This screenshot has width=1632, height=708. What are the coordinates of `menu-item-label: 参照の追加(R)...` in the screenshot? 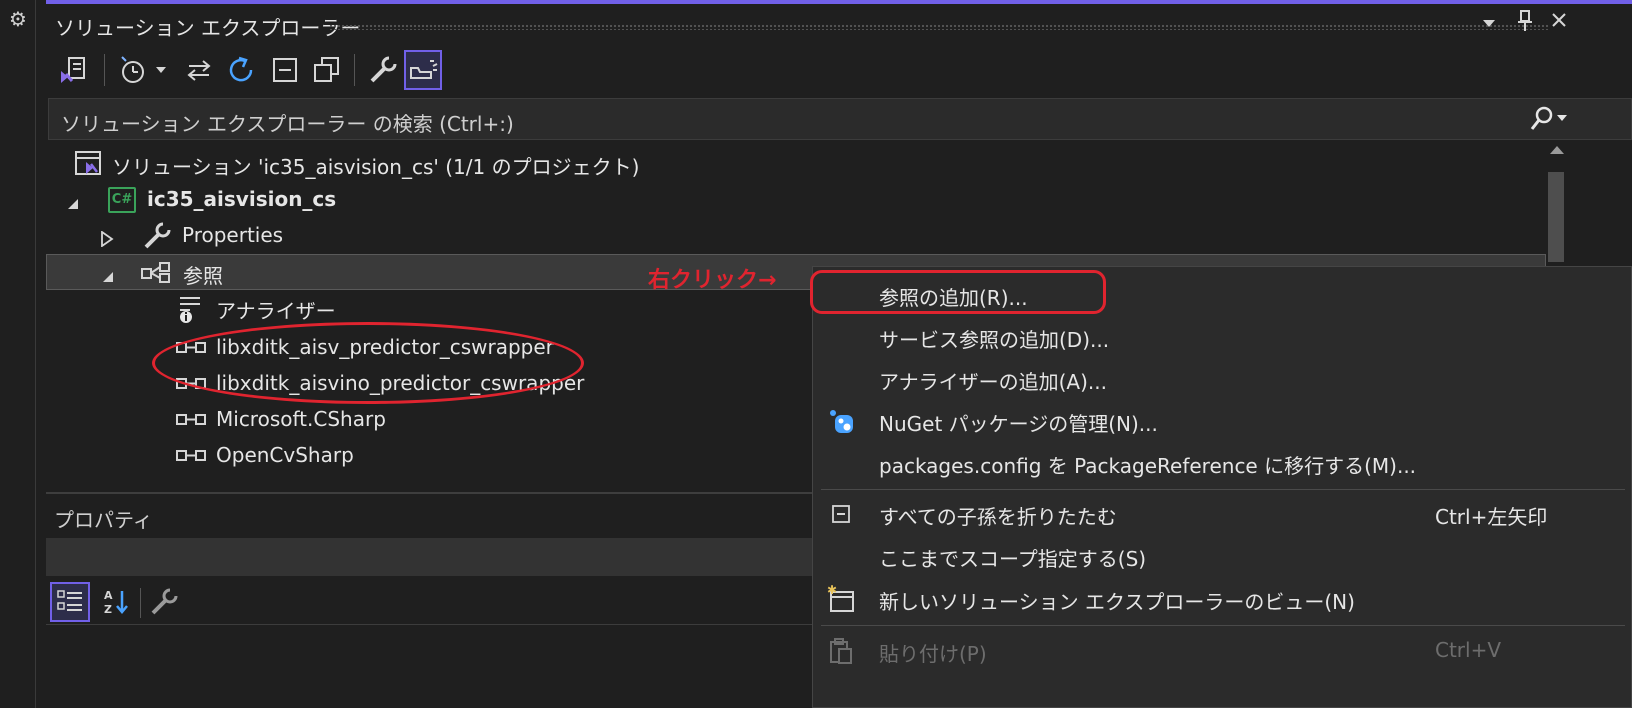 It's located at (953, 298).